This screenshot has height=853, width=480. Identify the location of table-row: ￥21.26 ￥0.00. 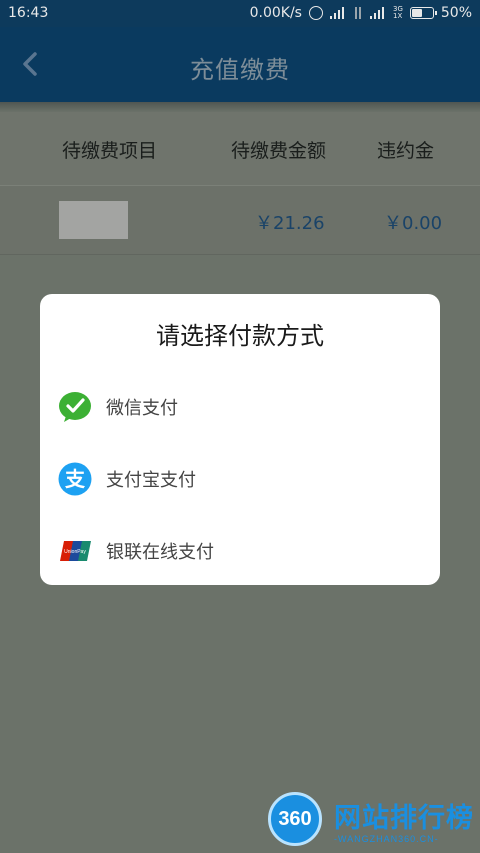
(240, 220).